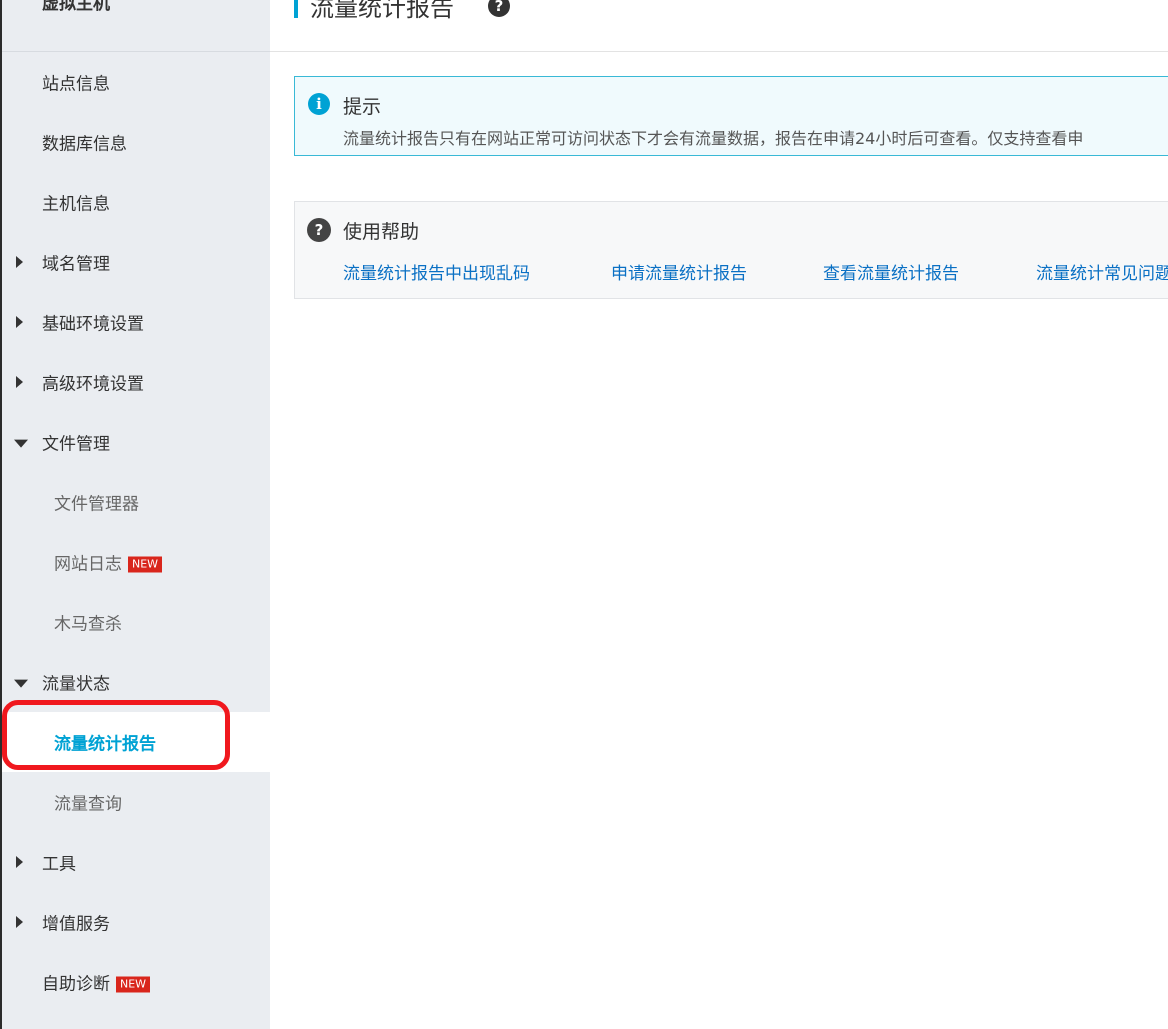 The width and height of the screenshot is (1168, 1029). Describe the element at coordinates (136, 682) in the screenshot. I see `sidebar-item-10: 流量状态` at that location.